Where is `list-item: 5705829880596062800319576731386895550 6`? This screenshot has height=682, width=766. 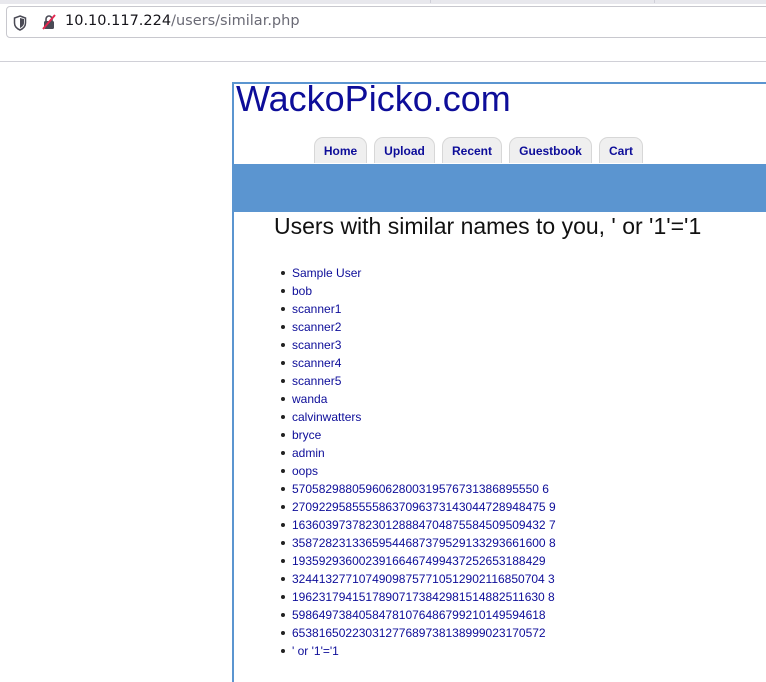
list-item: 5705829880596062800319576731386895550 6 is located at coordinates (418, 489).